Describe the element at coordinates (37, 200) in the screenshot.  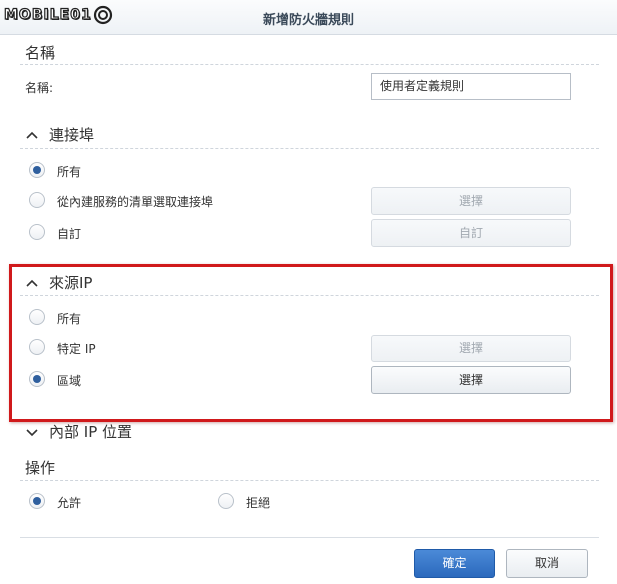
I see `port-builtin-radio` at that location.